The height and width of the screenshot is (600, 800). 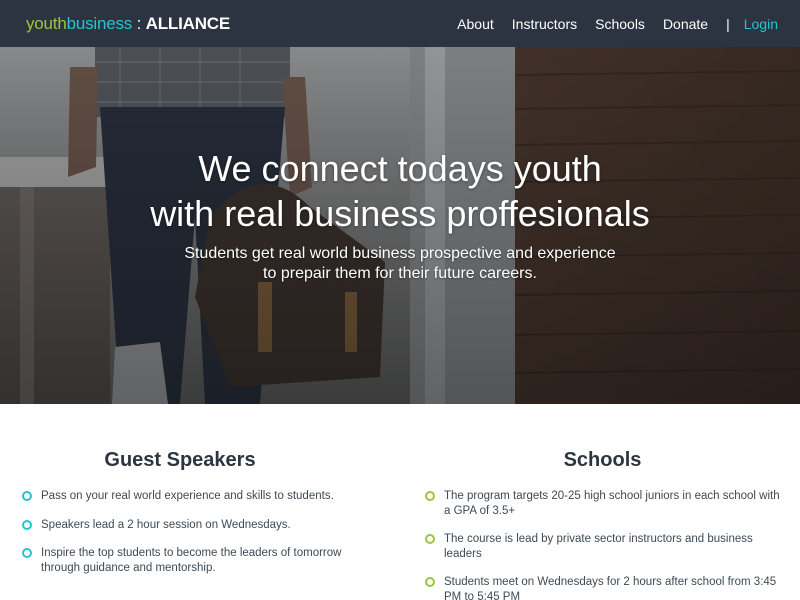 I want to click on guest-speakers-title: Guest Speakers, so click(x=180, y=460).